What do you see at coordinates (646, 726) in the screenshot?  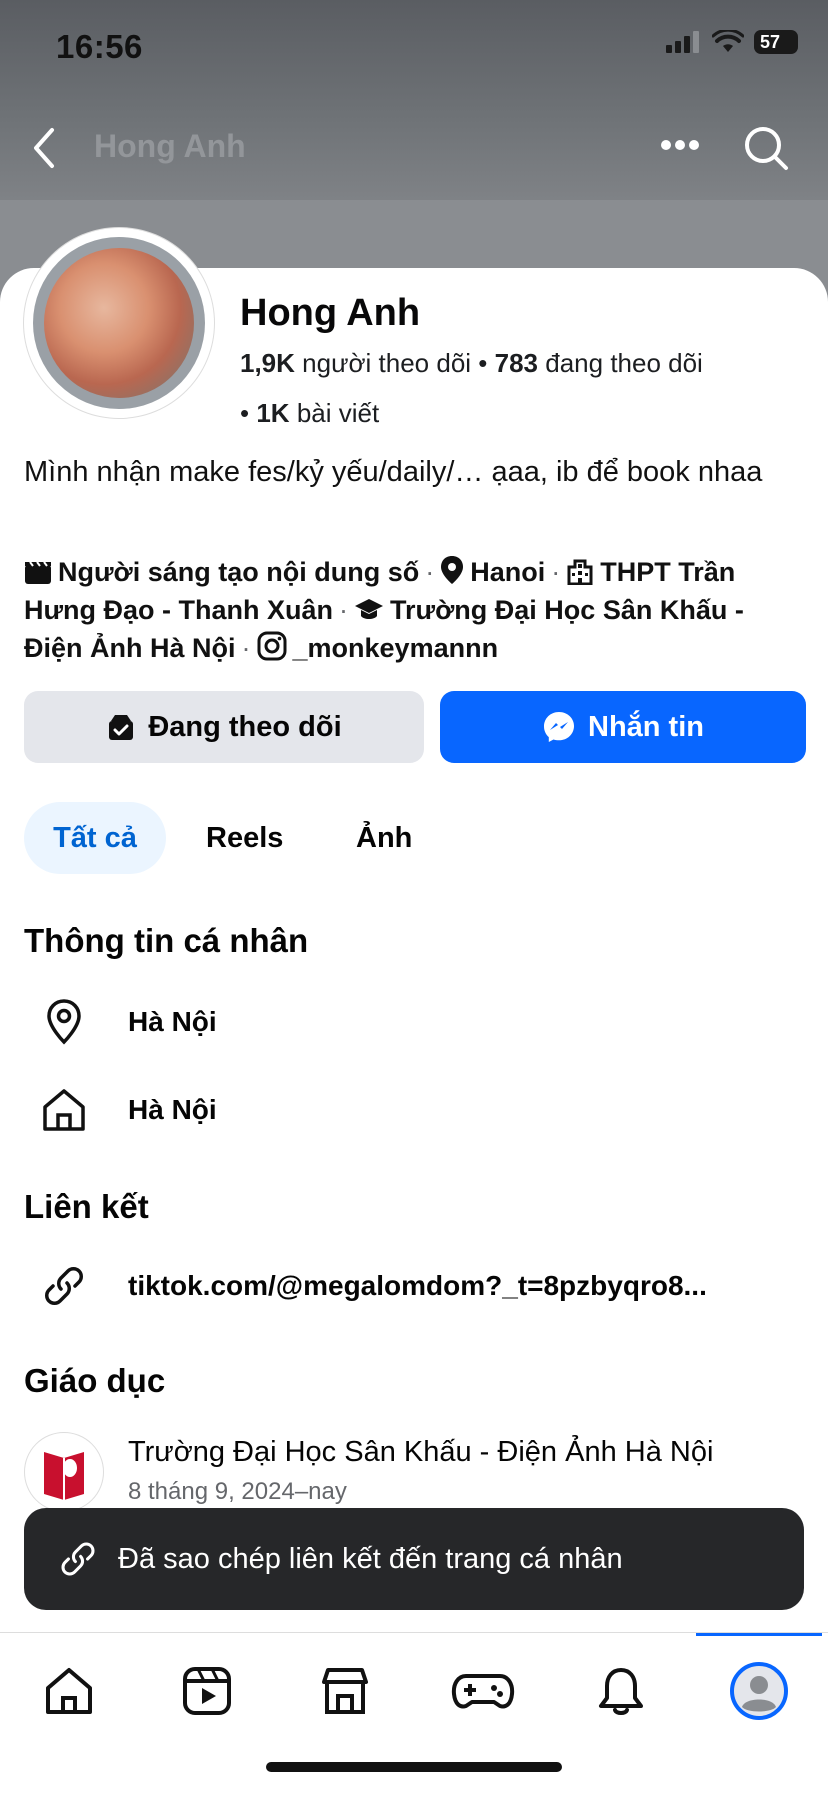 I see `message-button-label: Nhắn tin` at bounding box center [646, 726].